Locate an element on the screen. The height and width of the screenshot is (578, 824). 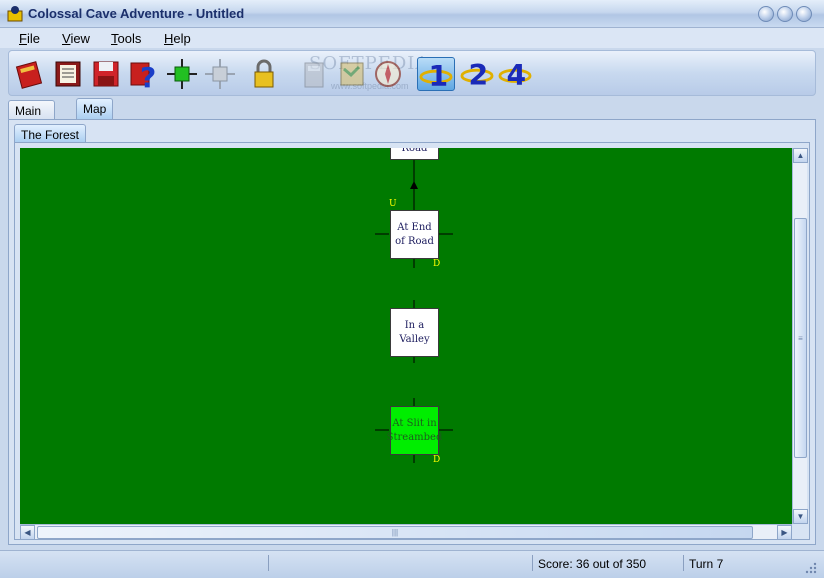
window-title: Colossal Cave Adventure - Untitled is located at coordinates (136, 13).